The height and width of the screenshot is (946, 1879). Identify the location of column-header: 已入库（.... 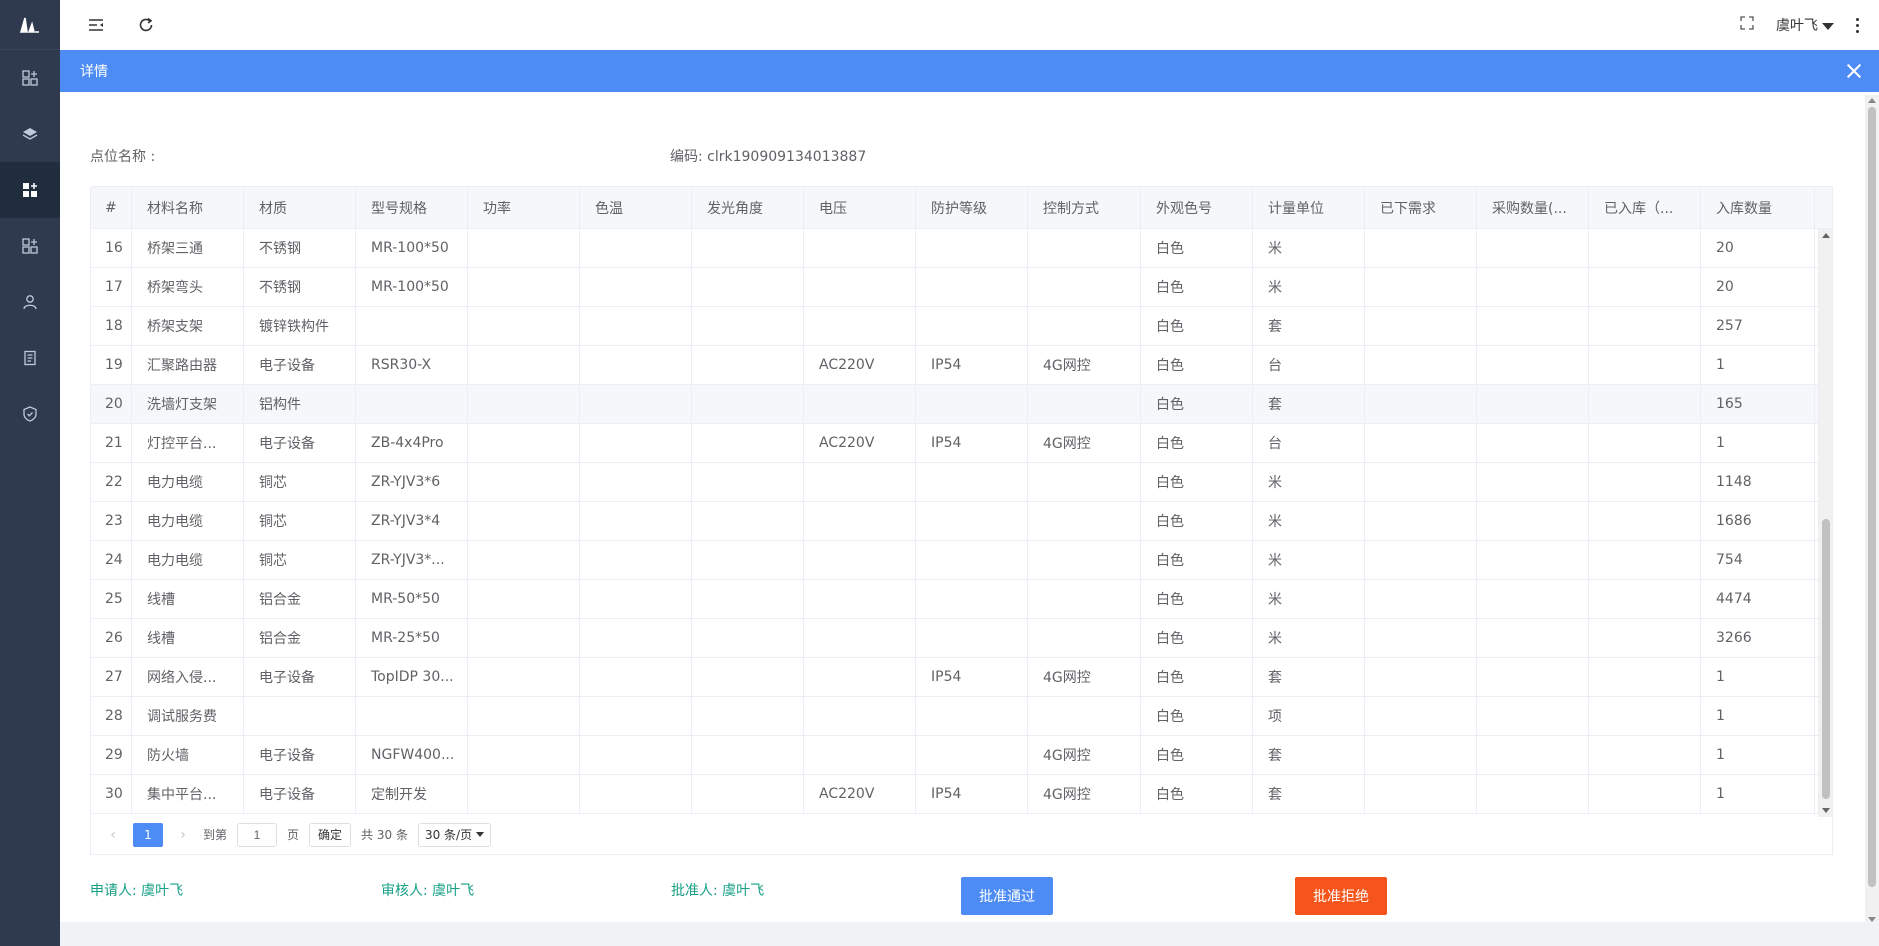
(1645, 207).